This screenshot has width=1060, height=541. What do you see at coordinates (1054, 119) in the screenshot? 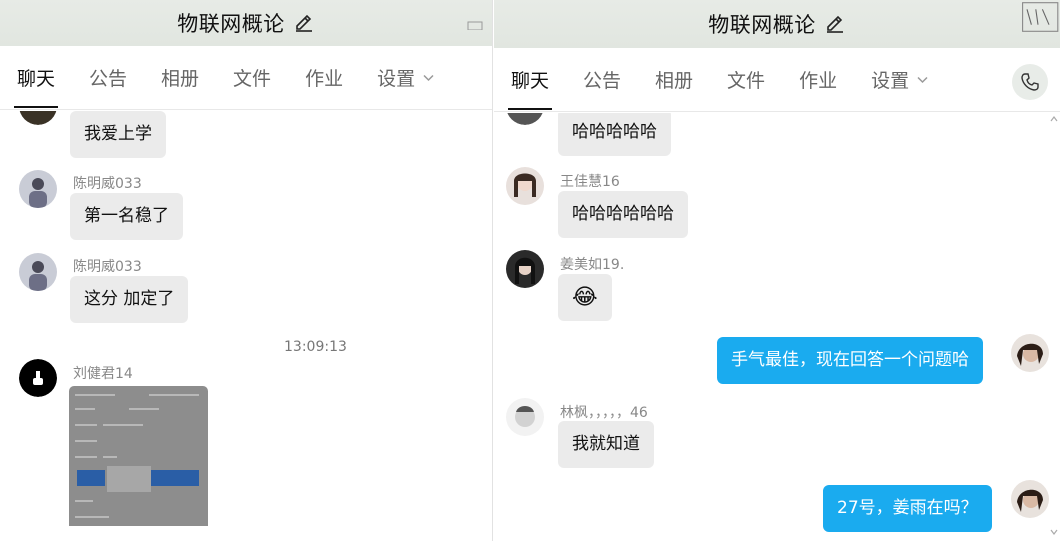
I see `scroll-up-icon` at bounding box center [1054, 119].